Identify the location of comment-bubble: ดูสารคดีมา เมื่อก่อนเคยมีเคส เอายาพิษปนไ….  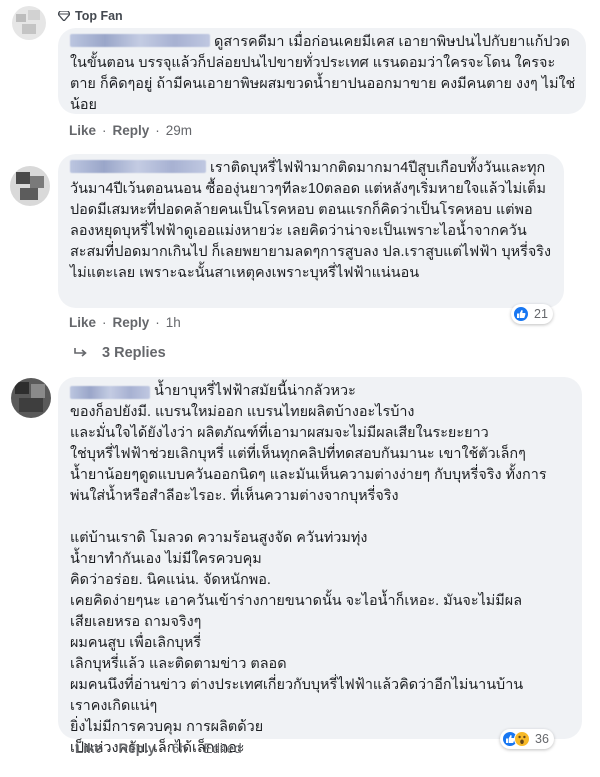
(322, 71).